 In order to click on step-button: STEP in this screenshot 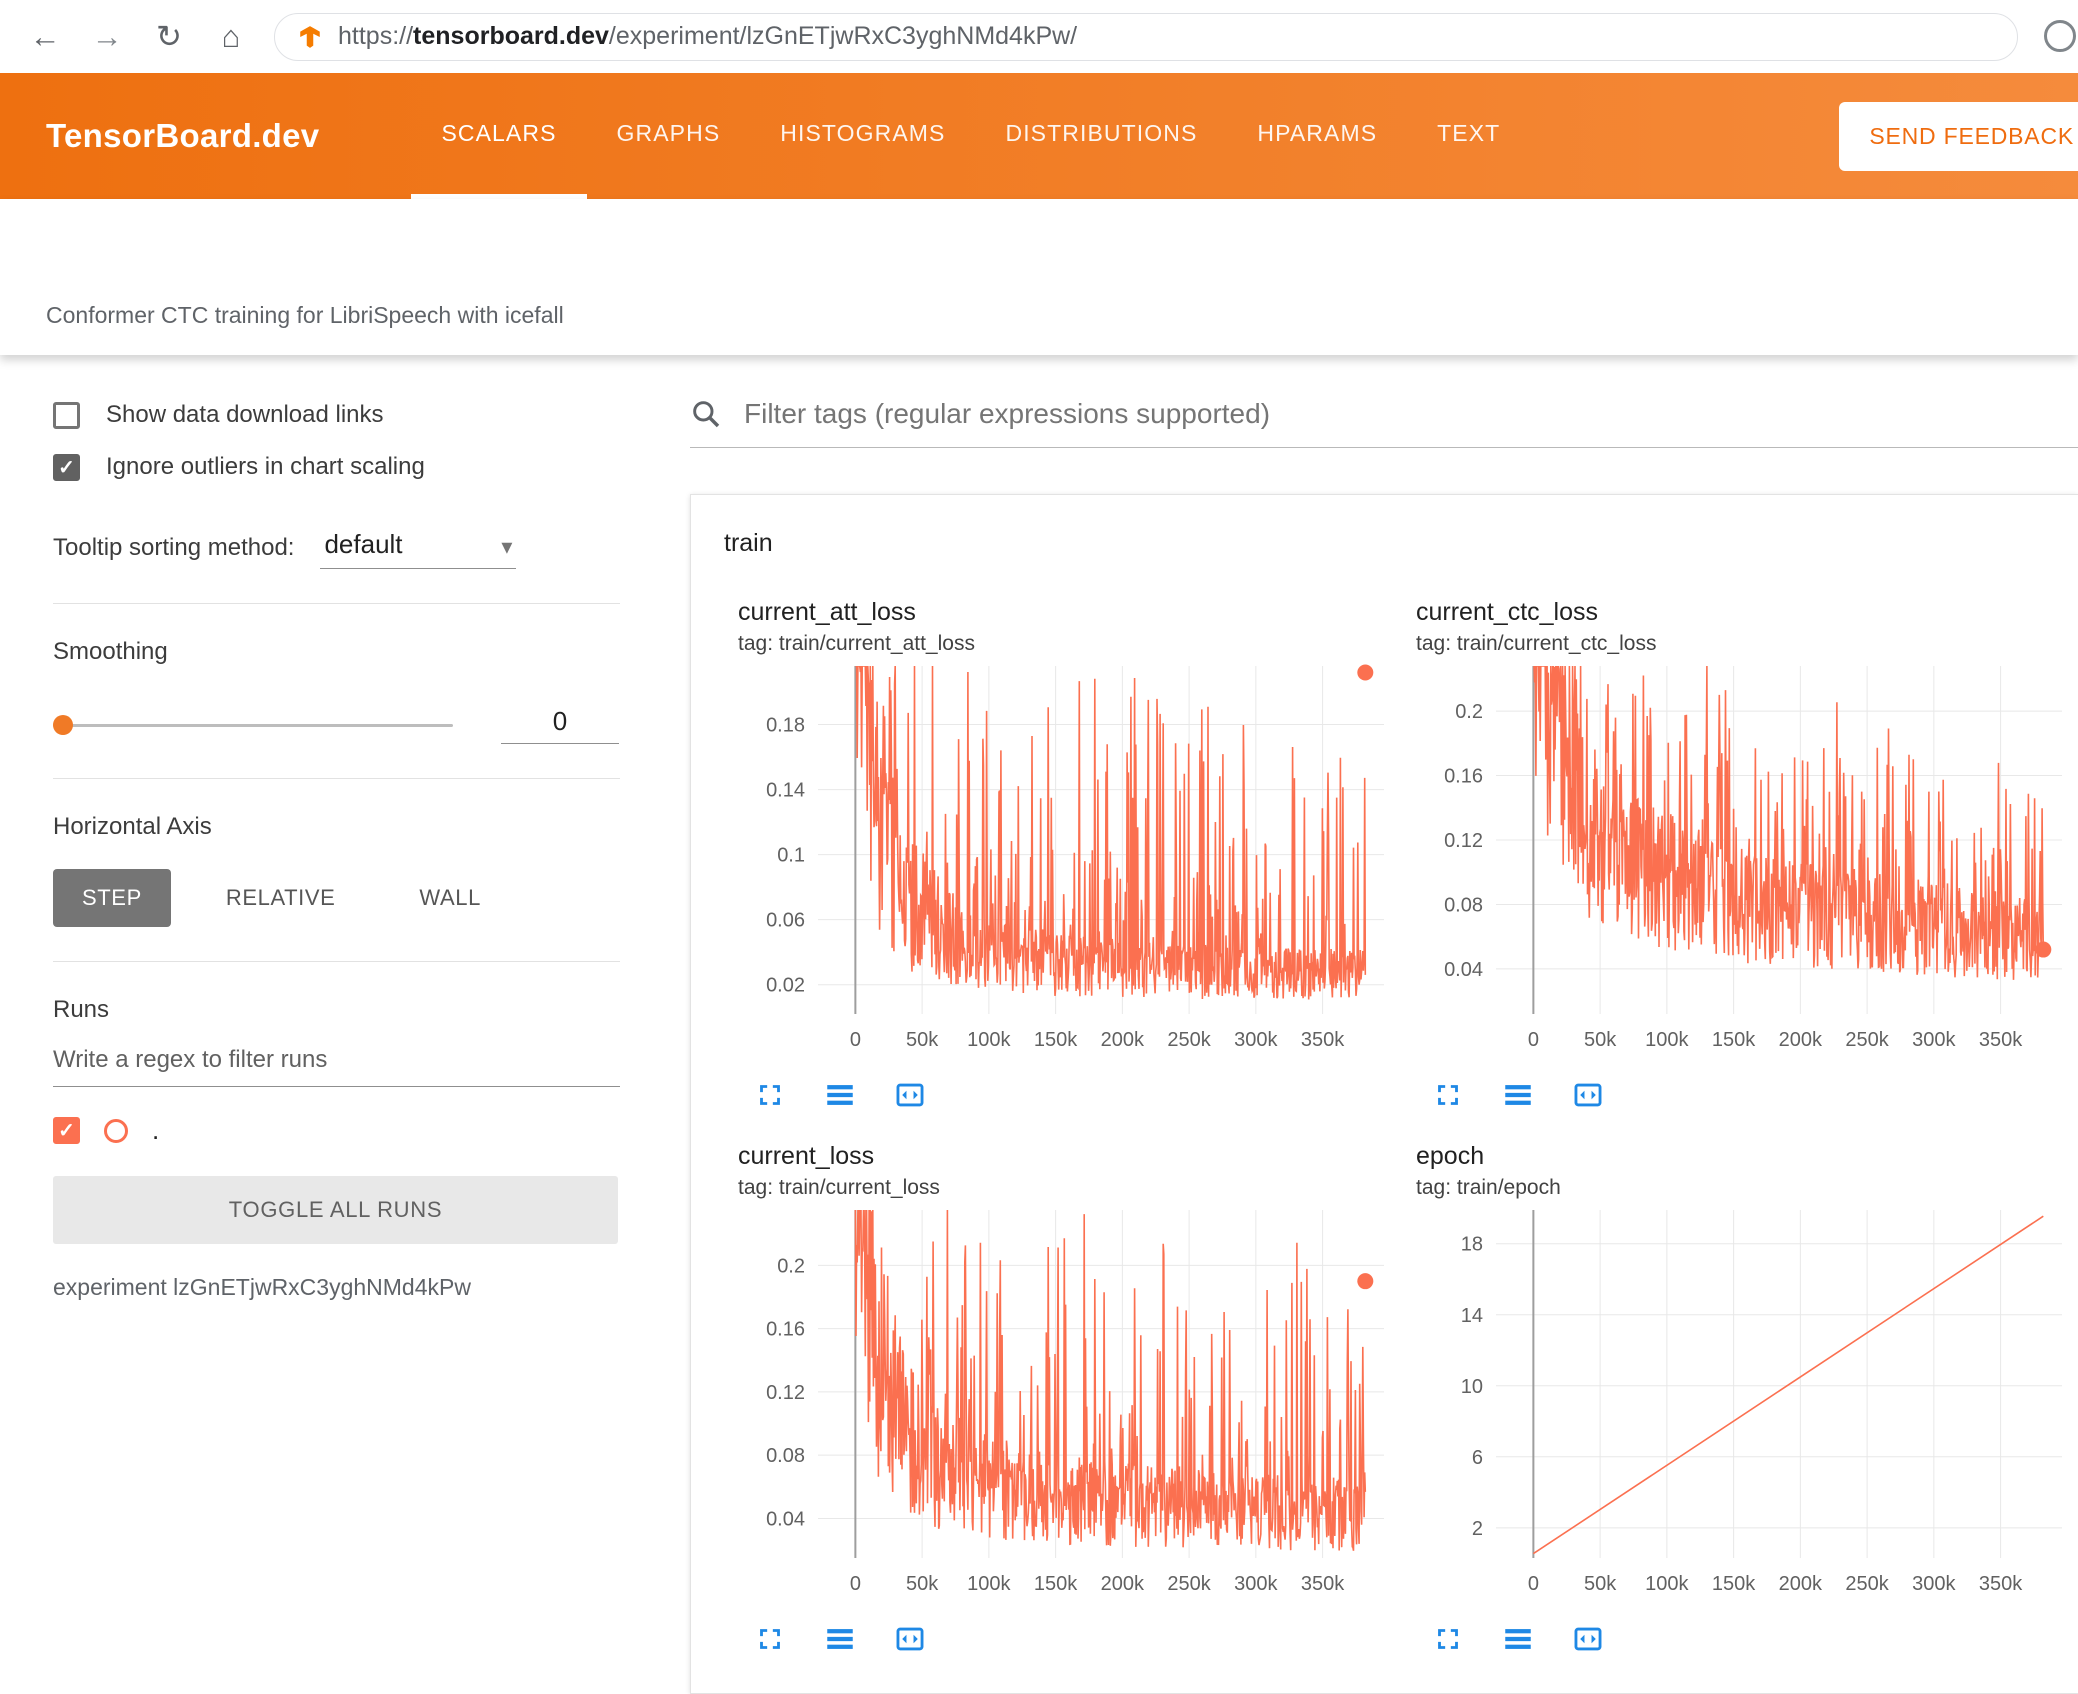, I will do `click(112, 898)`.